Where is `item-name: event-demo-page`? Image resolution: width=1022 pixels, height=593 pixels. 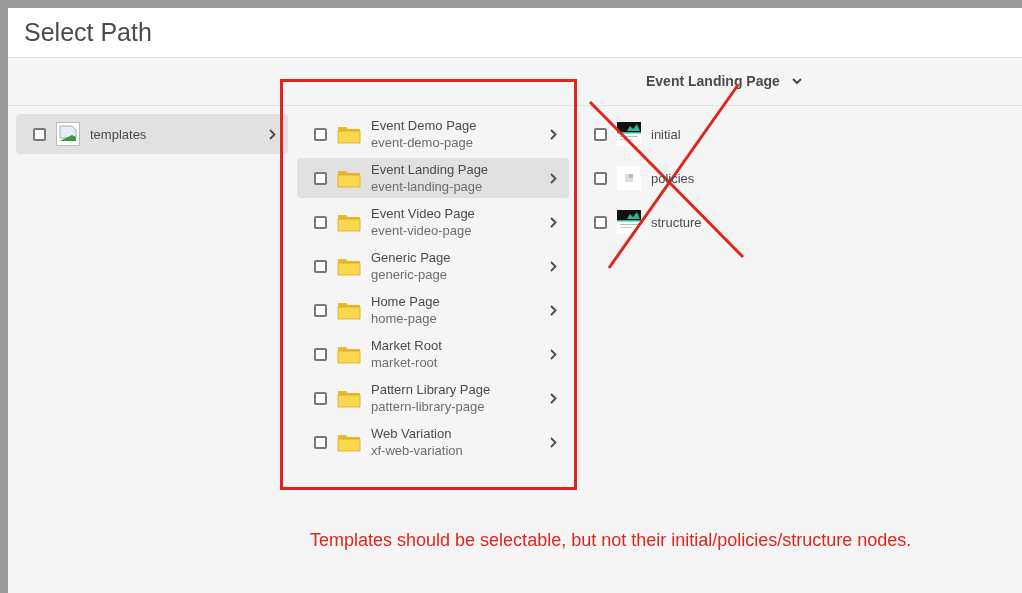
item-name: event-demo-page is located at coordinates (422, 142).